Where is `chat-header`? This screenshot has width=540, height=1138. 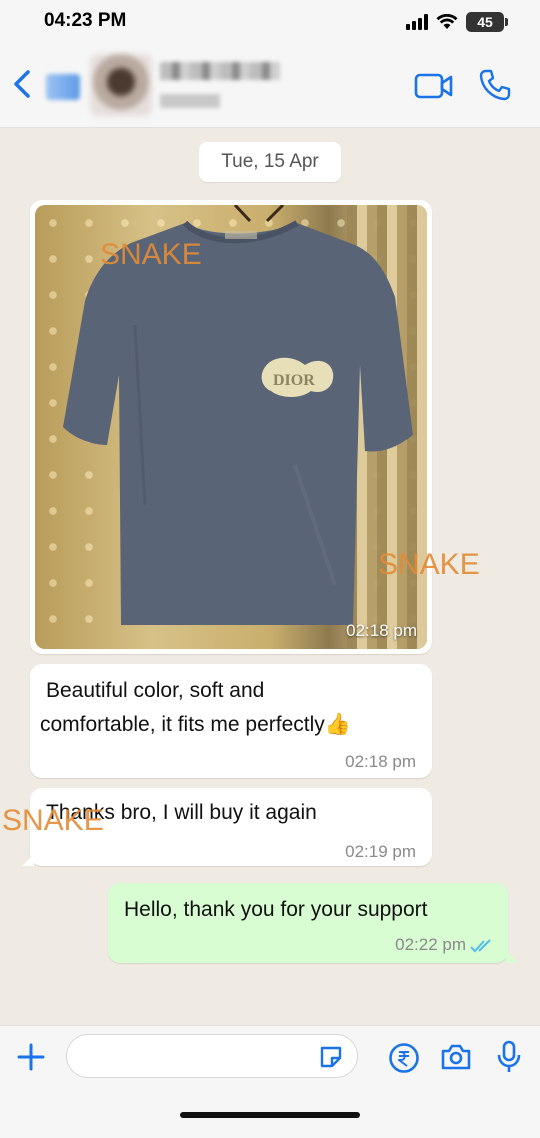
chat-header is located at coordinates (270, 86).